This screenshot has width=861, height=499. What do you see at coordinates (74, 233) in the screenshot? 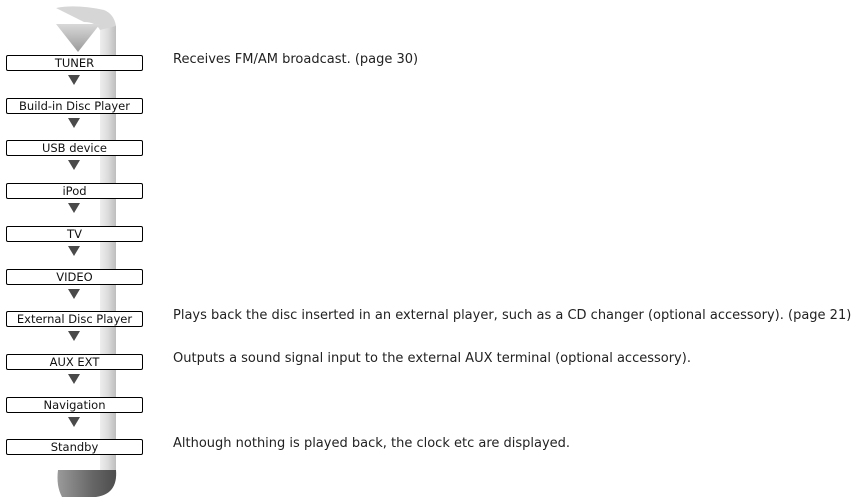
I see `source-box: TV` at bounding box center [74, 233].